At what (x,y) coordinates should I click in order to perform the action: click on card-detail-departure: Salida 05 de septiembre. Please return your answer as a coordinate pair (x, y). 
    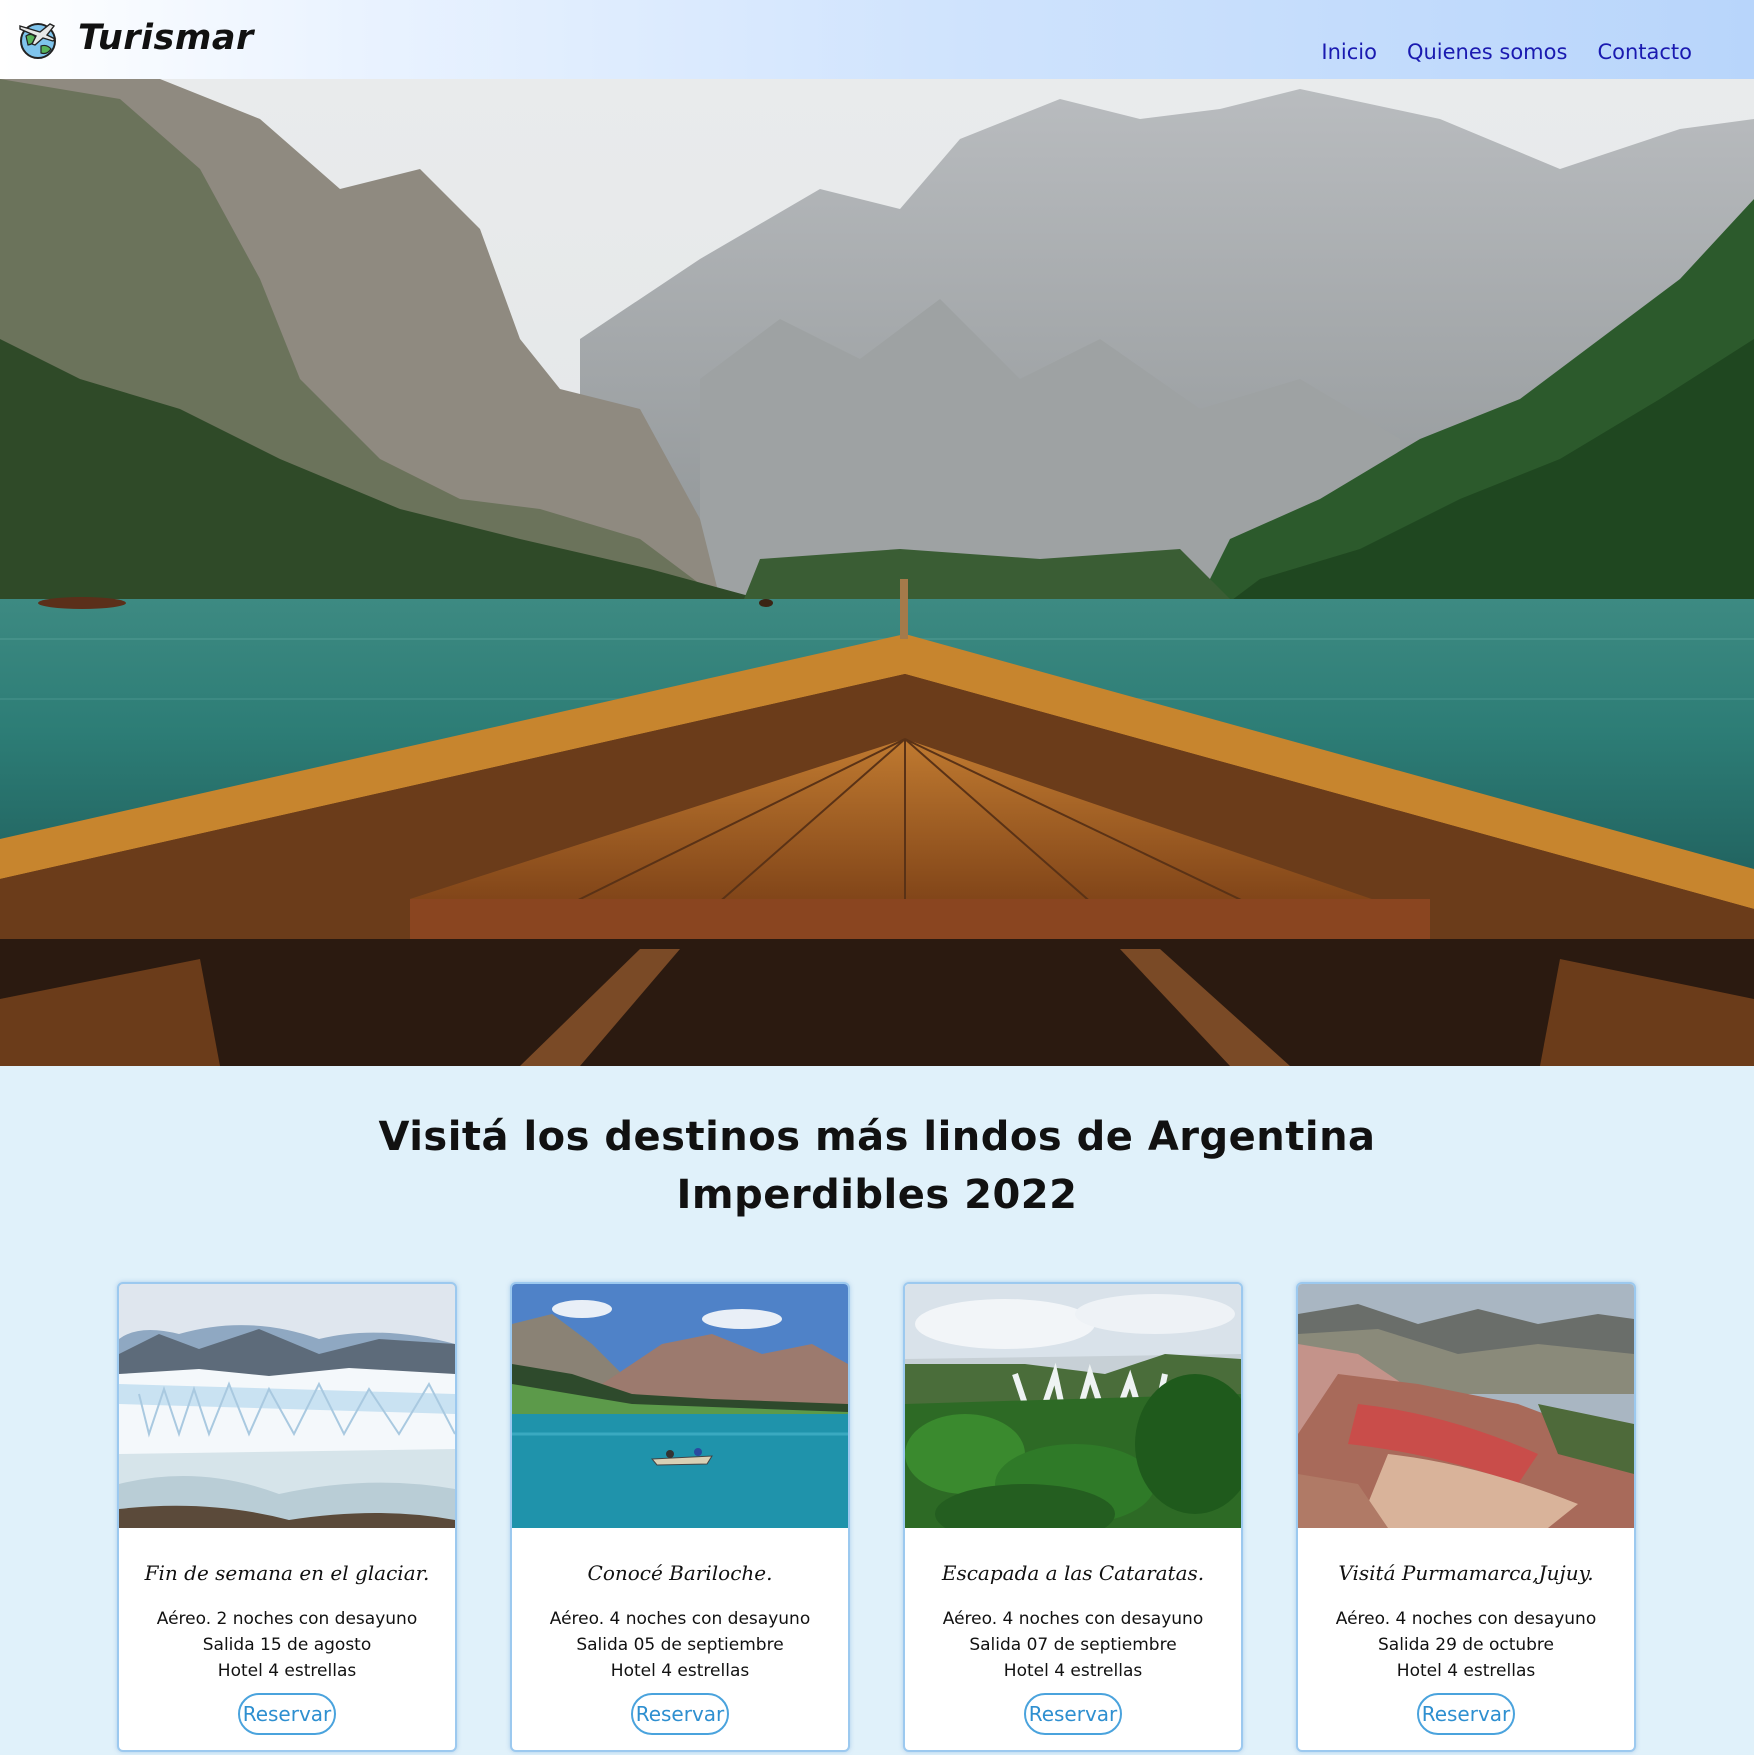
    Looking at the image, I should click on (680, 1645).